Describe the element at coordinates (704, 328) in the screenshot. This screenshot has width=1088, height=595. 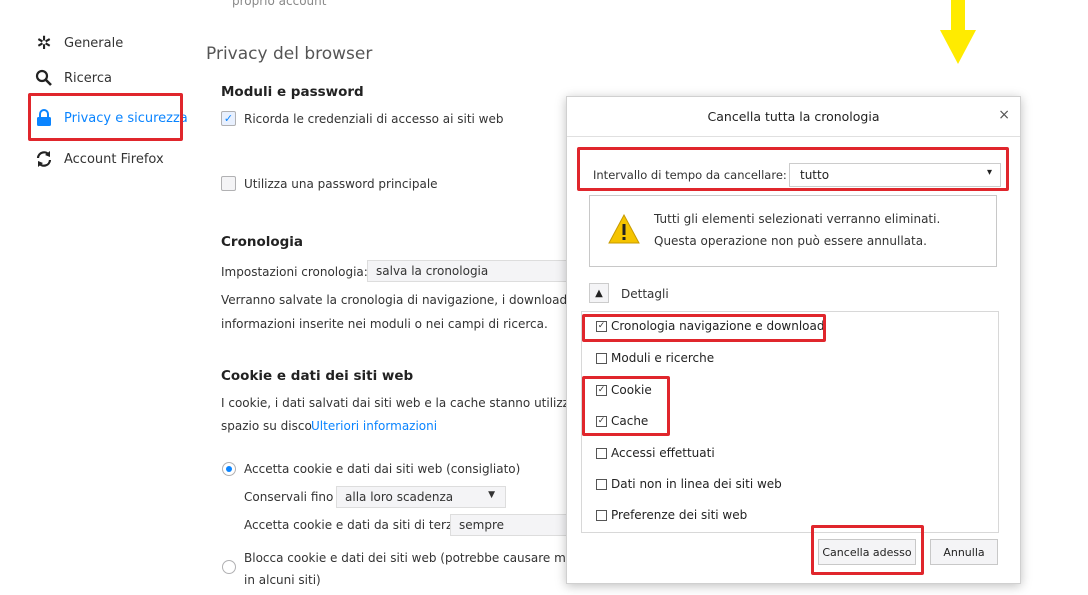
I see `highlight-browsing-history` at that location.